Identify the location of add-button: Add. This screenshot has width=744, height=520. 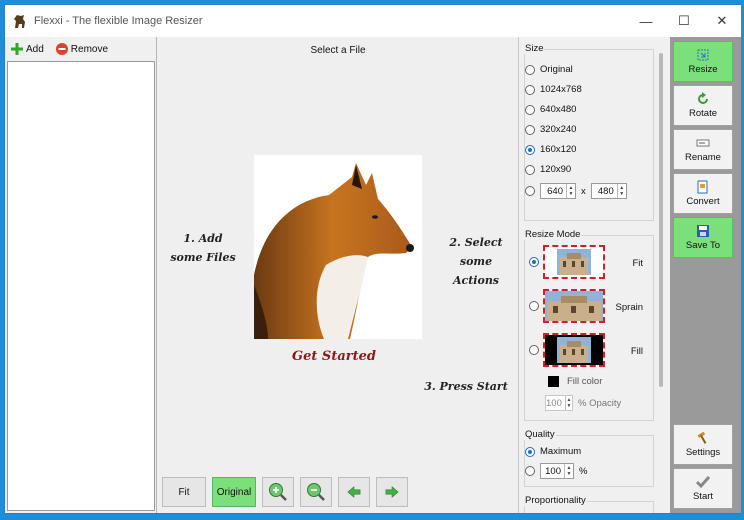
(27, 49).